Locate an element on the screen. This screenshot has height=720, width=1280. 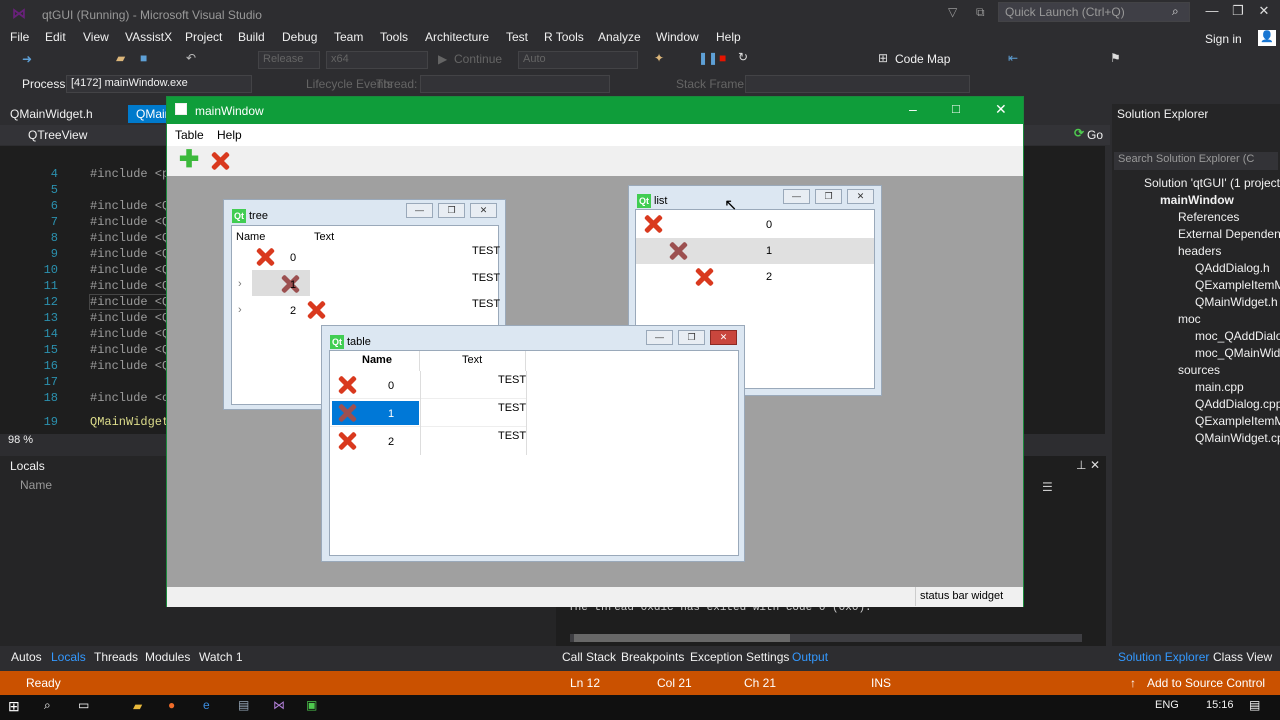
table-row: 0 TEST is located at coordinates (428, 385).